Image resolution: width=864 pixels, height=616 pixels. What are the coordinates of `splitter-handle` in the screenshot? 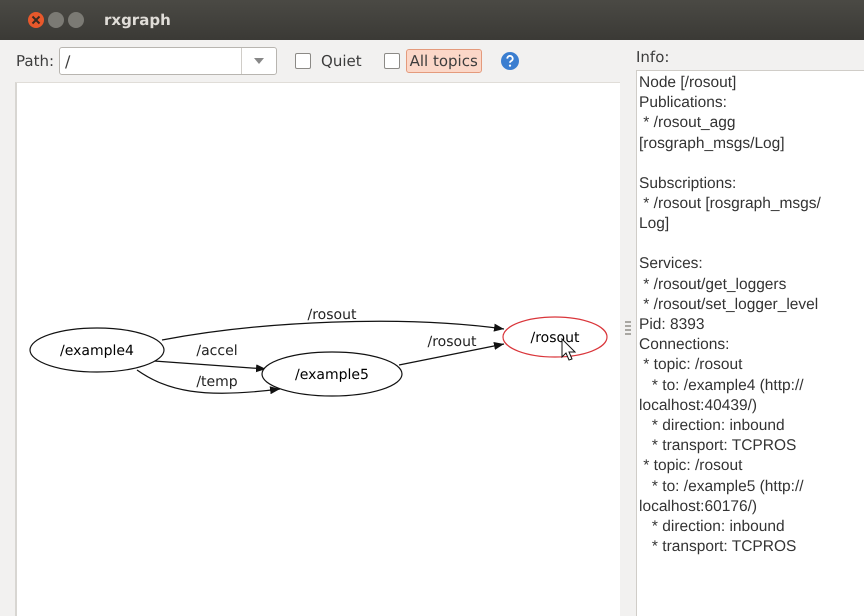 It's located at (628, 328).